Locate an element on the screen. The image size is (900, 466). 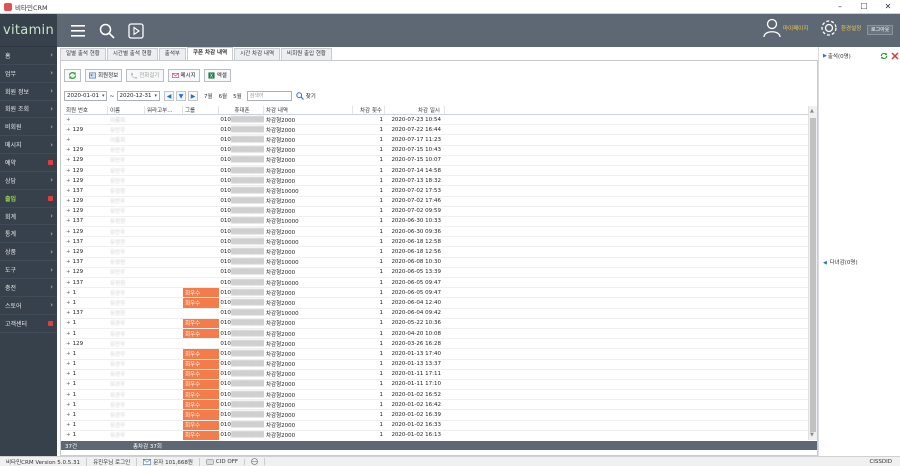
column-header: 차감 횟수 is located at coordinates (369, 110).